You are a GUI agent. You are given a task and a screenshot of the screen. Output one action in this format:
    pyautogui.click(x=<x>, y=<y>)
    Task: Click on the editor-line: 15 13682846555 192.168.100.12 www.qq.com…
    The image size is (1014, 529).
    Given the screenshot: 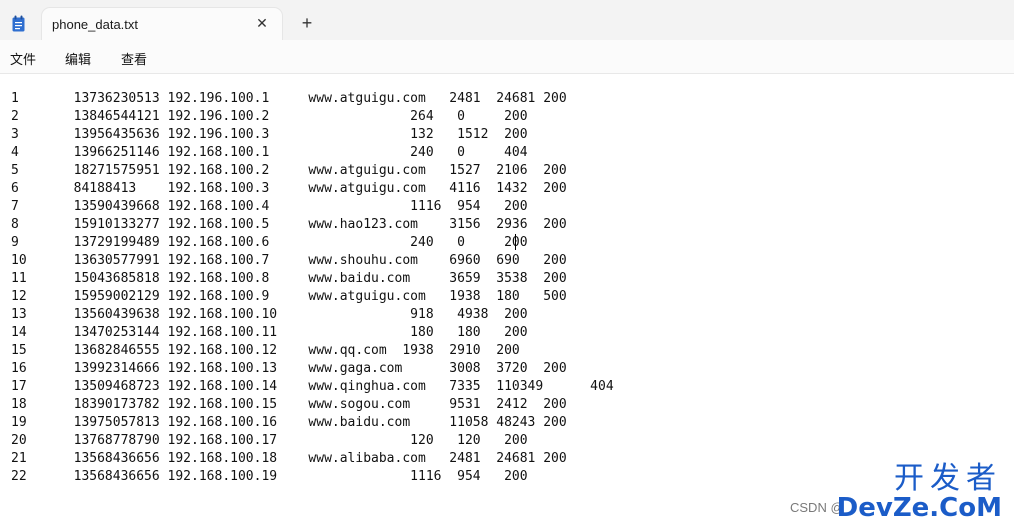 What is the action you would take?
    pyautogui.click(x=265, y=350)
    